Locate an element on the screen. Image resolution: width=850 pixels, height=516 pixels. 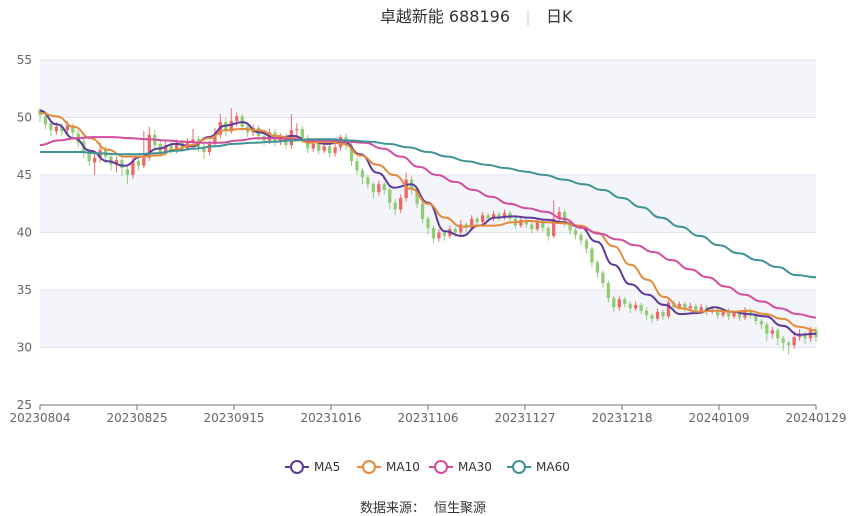
legend-item-ma10: MA10 is located at coordinates (388, 467).